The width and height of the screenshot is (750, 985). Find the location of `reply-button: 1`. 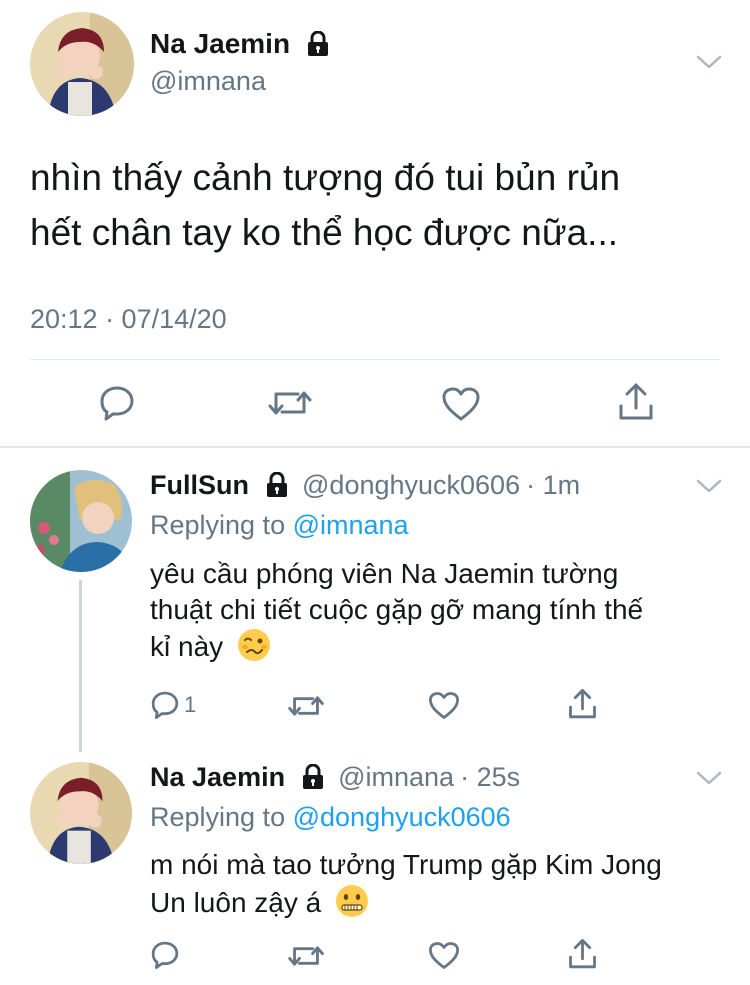

reply-button: 1 is located at coordinates (173, 705).